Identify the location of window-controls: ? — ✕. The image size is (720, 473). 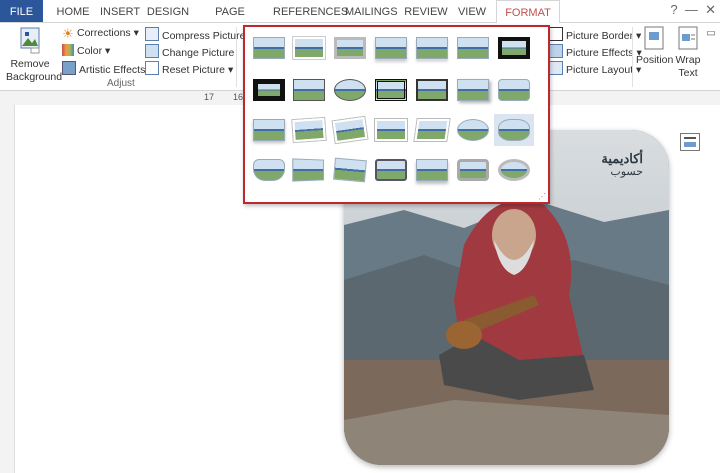
(693, 10).